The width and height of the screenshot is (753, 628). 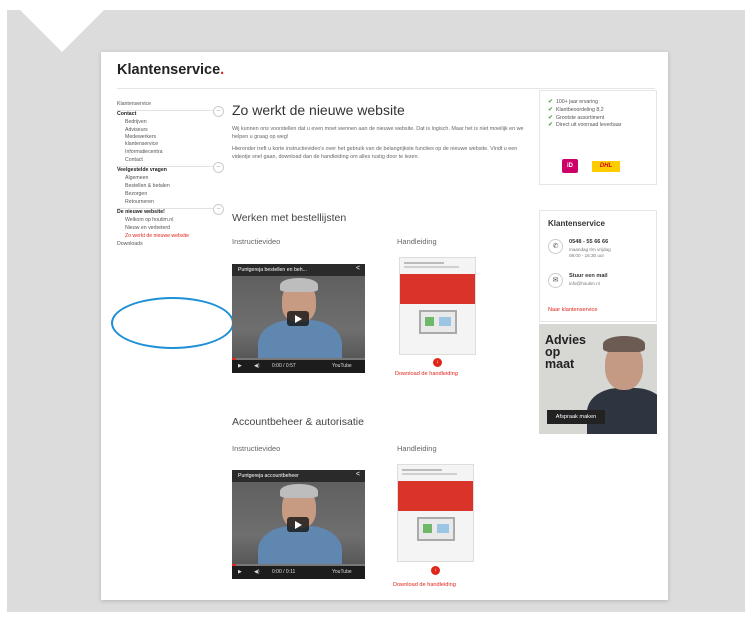 I want to click on nav-heading-new-website: De nieuwe website!, so click(x=172, y=212).